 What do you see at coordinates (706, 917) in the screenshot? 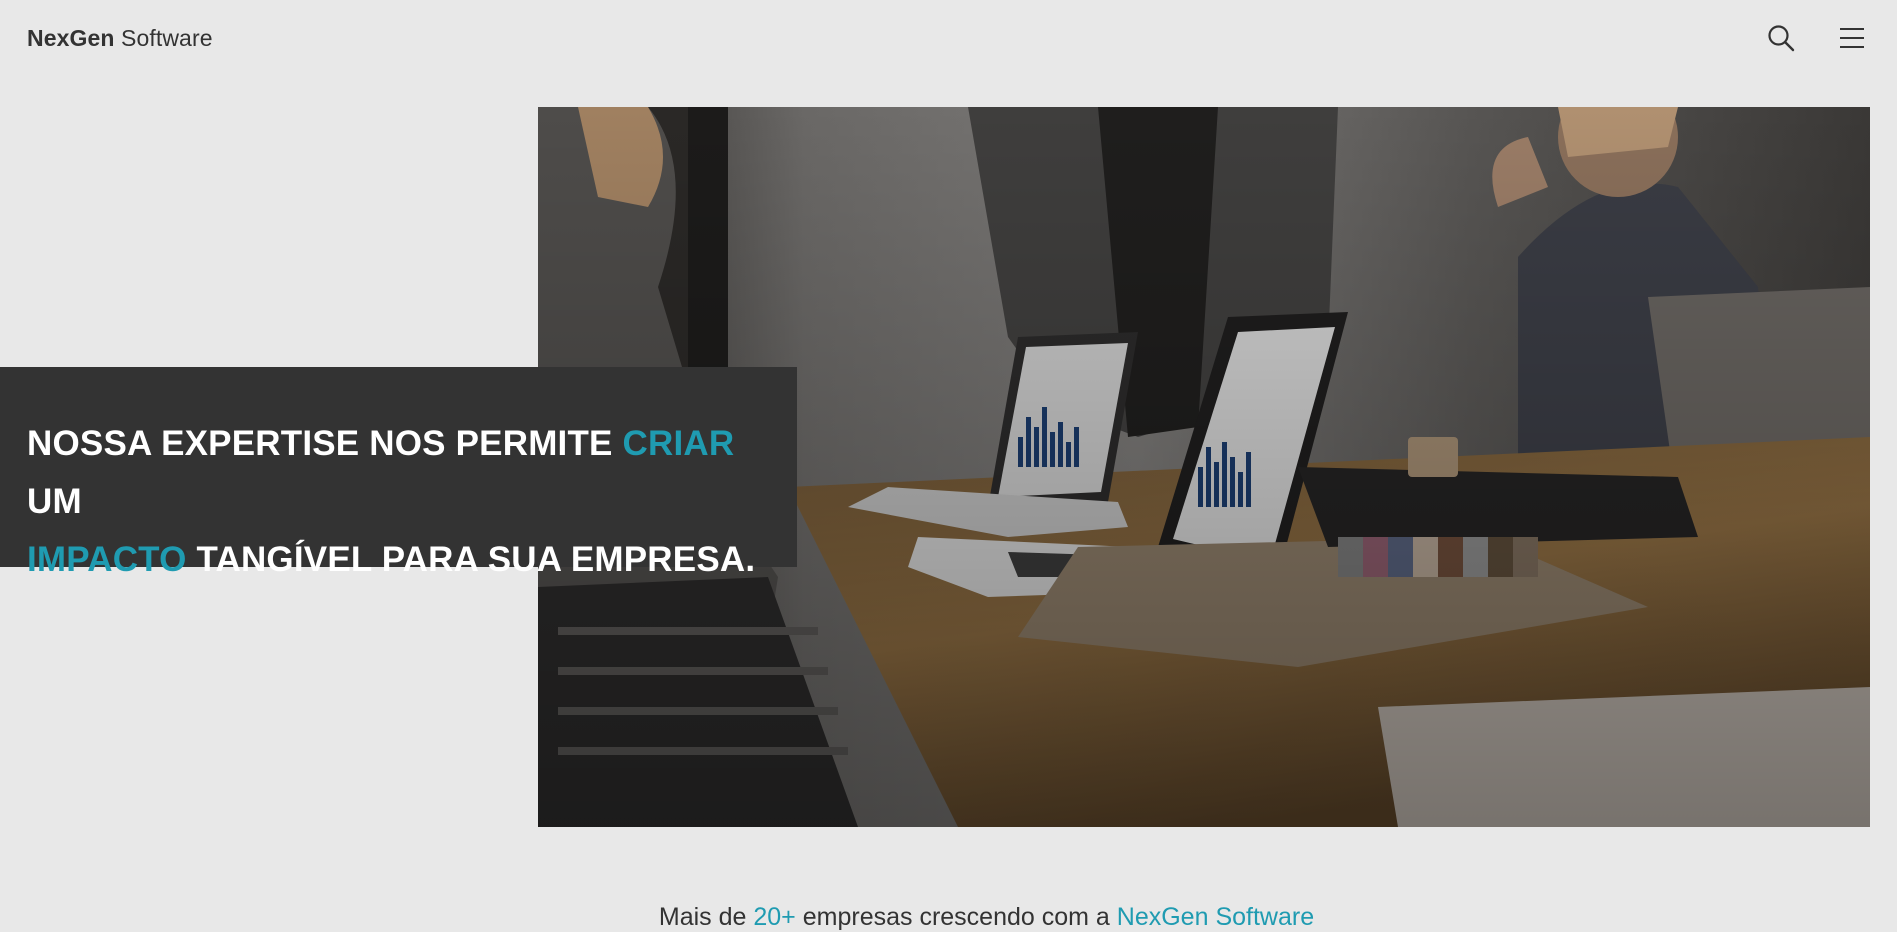
I see `clients-prefix: Mais de` at bounding box center [706, 917].